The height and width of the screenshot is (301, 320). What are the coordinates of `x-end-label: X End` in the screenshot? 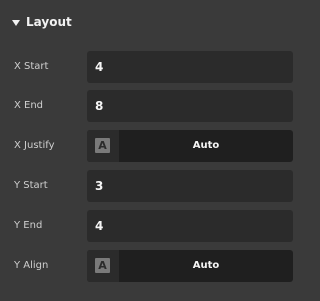 It's located at (29, 105).